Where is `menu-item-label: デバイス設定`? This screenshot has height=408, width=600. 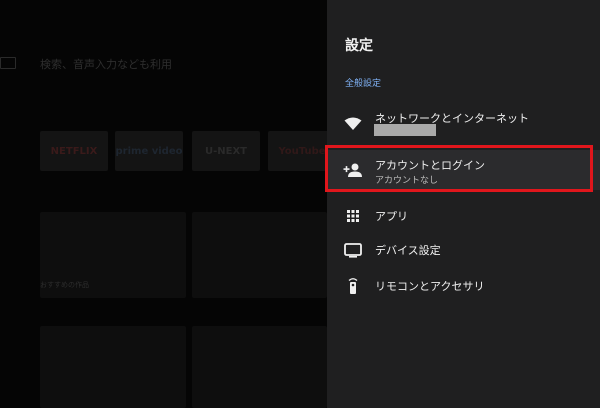
menu-item-label: デバイス設定 is located at coordinates (408, 250).